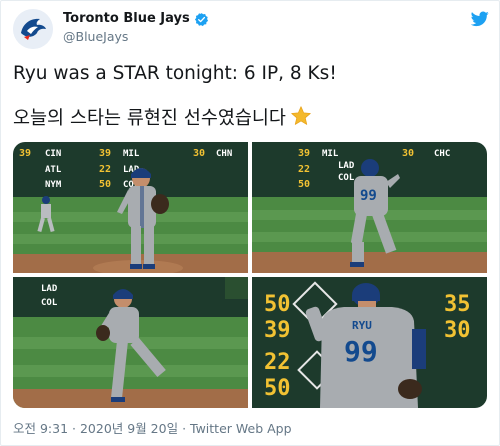  What do you see at coordinates (129, 428) in the screenshot?
I see `tweet-date: 2020년 9월 20일` at bounding box center [129, 428].